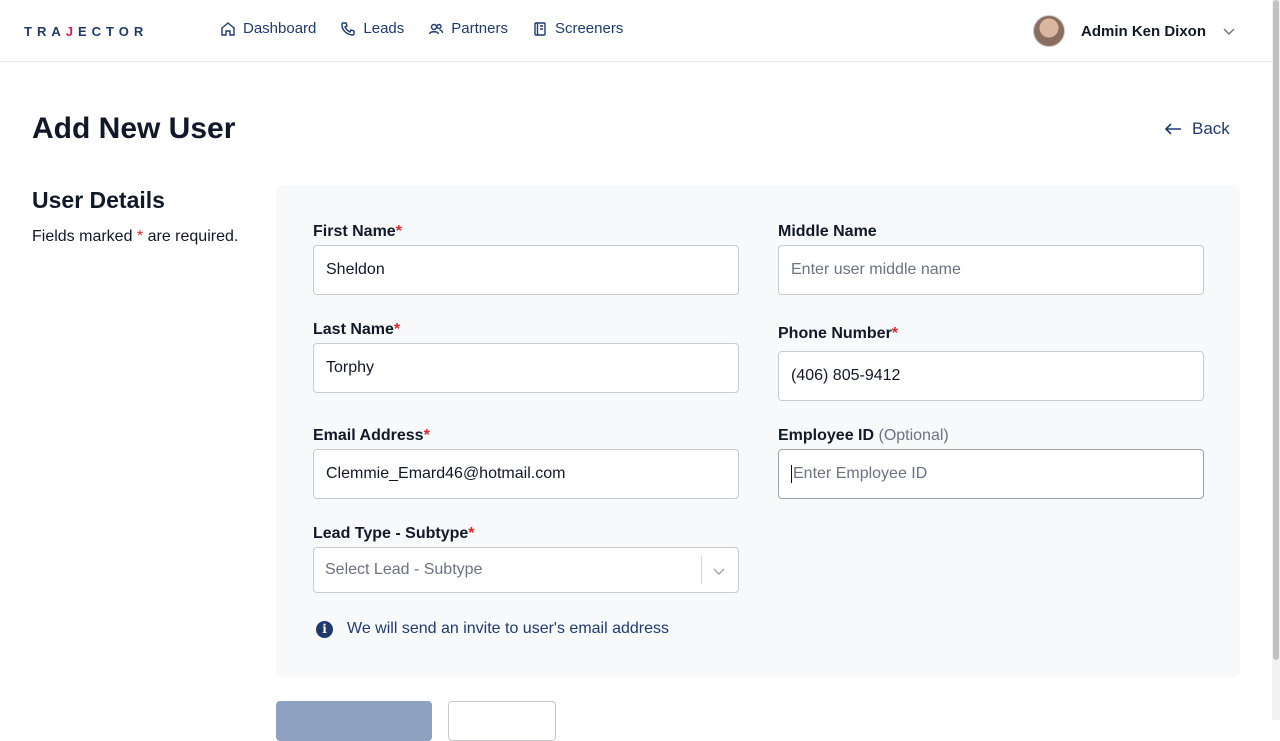 The width and height of the screenshot is (1280, 741). I want to click on users-icon, so click(436, 28).